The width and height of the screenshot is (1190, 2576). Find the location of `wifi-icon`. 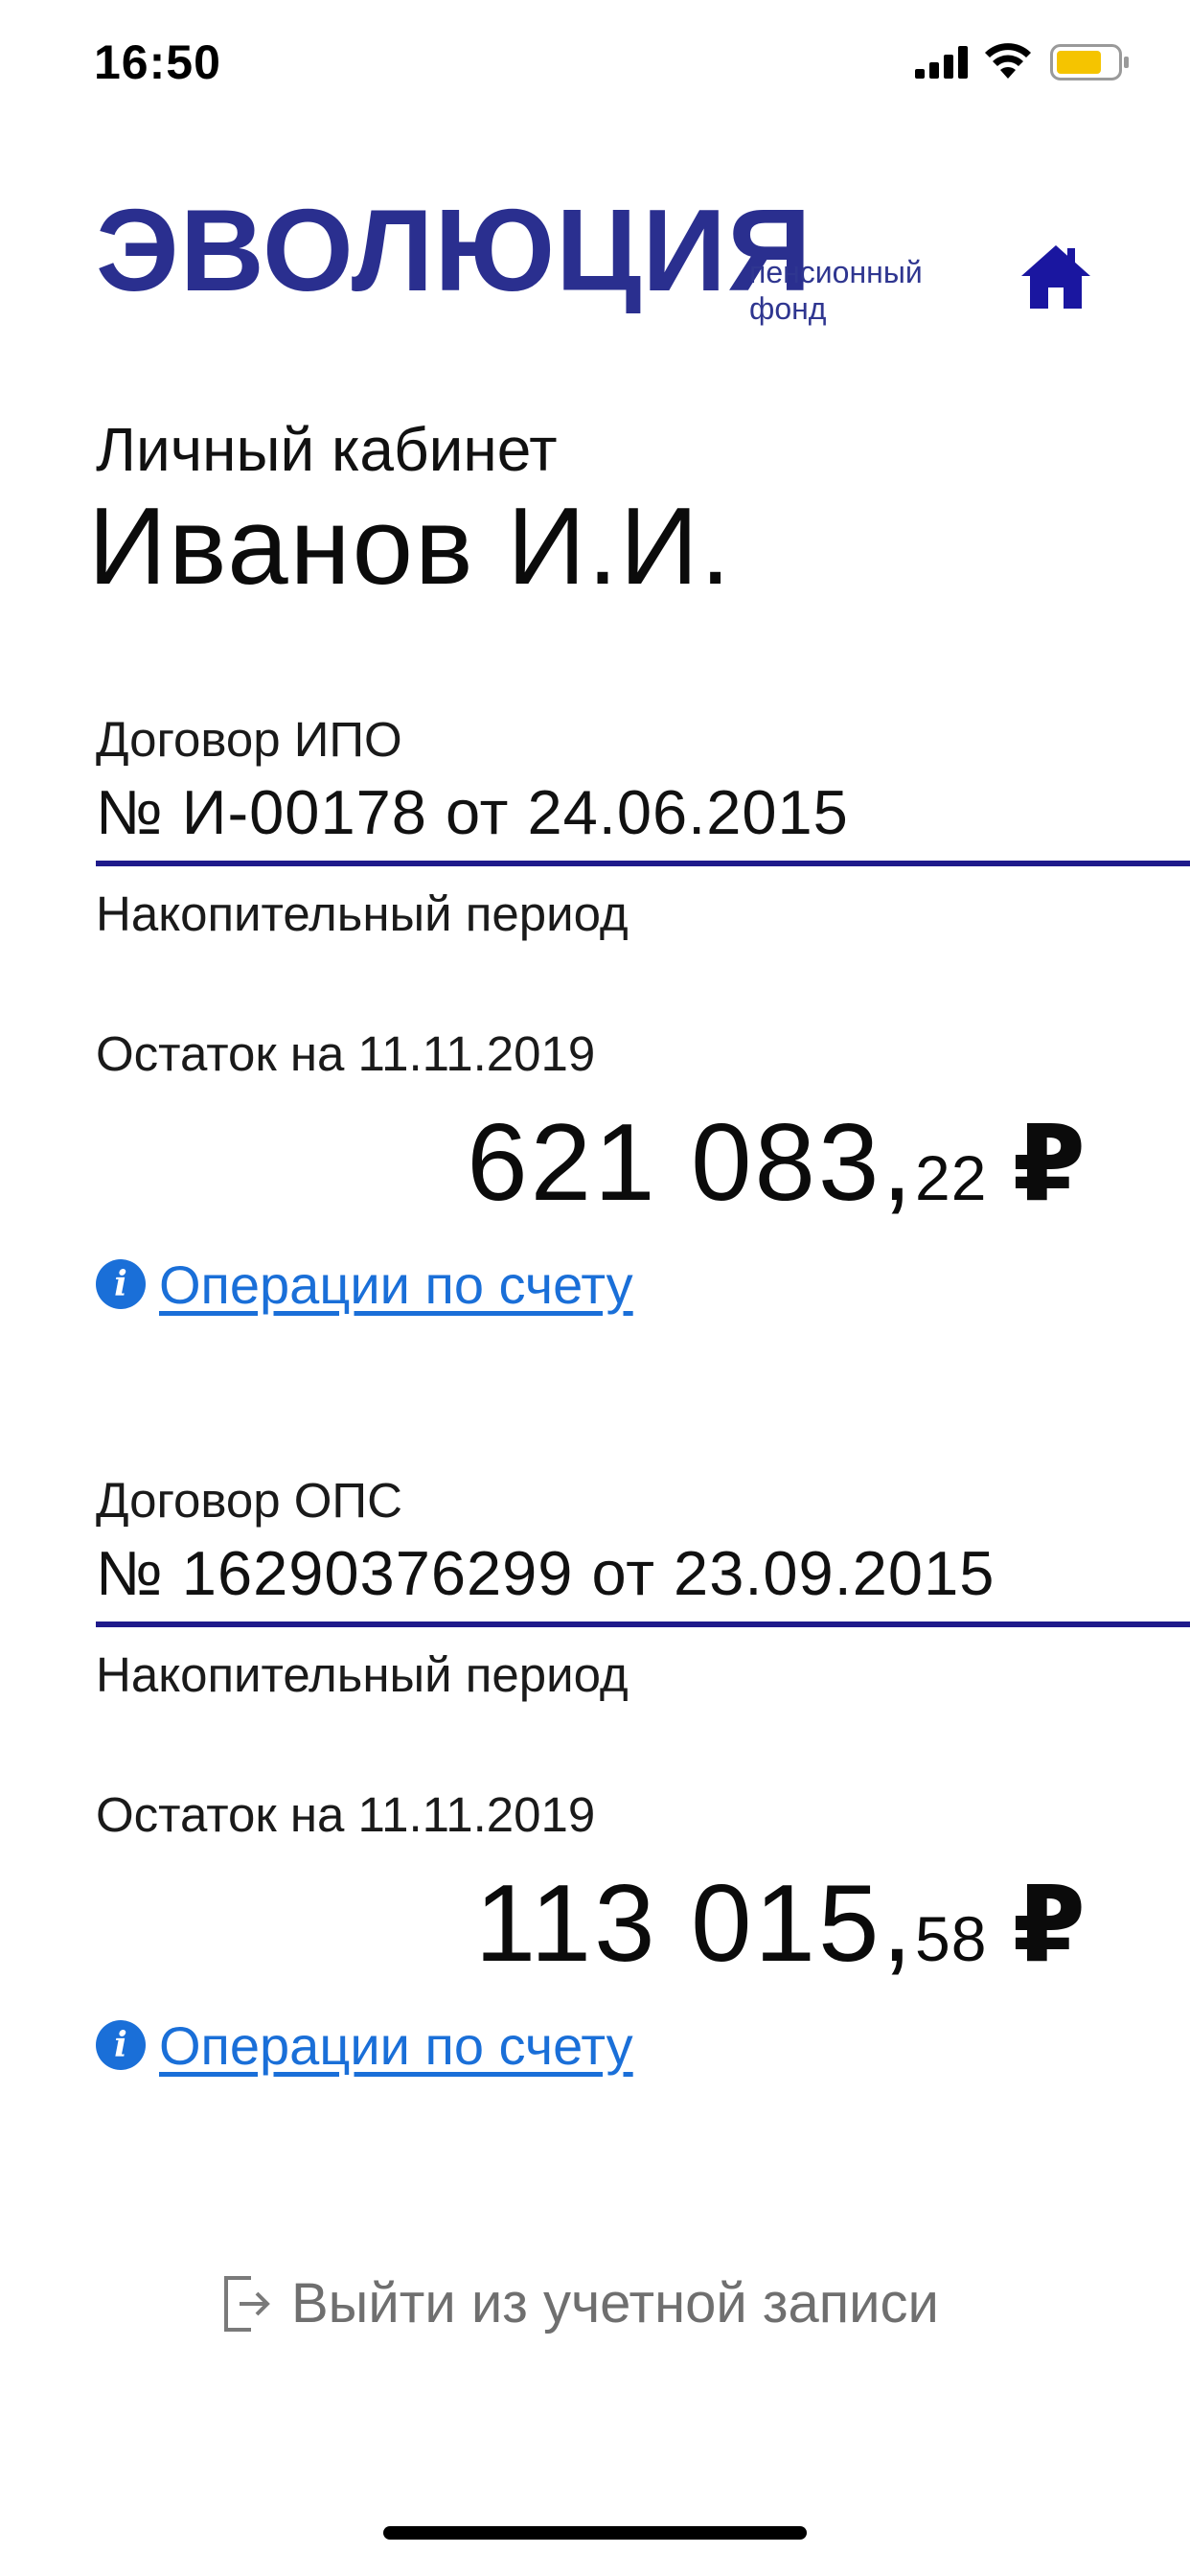

wifi-icon is located at coordinates (1008, 61).